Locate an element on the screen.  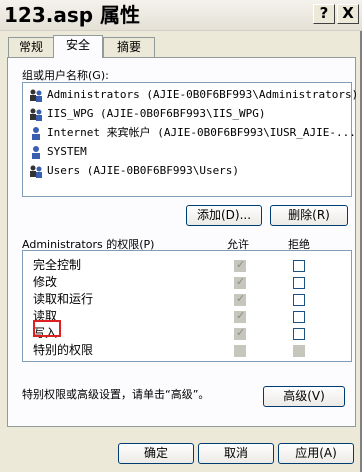
tab-summary: 摘要 is located at coordinates (129, 47).